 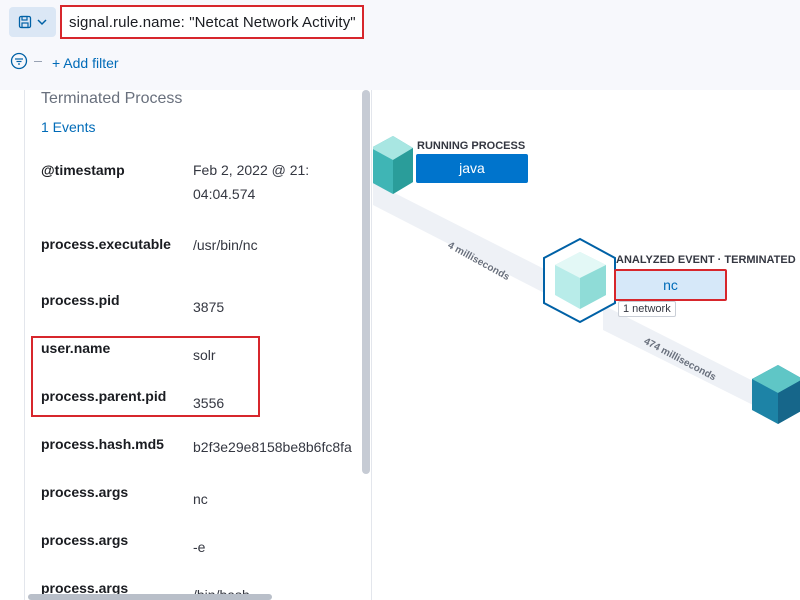 I want to click on field-value: b2f3e29e8158be8b6fc8fa, so click(x=272, y=447).